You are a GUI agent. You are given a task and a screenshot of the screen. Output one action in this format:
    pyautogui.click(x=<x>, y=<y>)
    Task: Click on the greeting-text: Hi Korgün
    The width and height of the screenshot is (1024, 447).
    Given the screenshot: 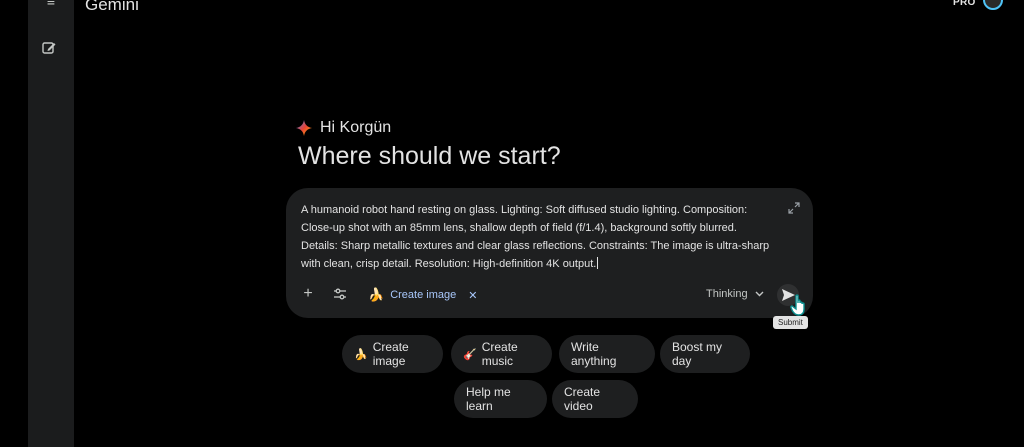 What is the action you would take?
    pyautogui.click(x=356, y=127)
    